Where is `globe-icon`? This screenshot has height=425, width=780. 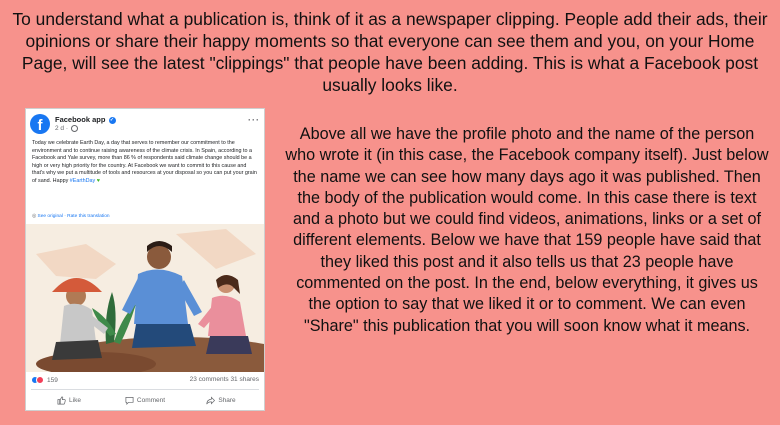
globe-icon is located at coordinates (74, 128).